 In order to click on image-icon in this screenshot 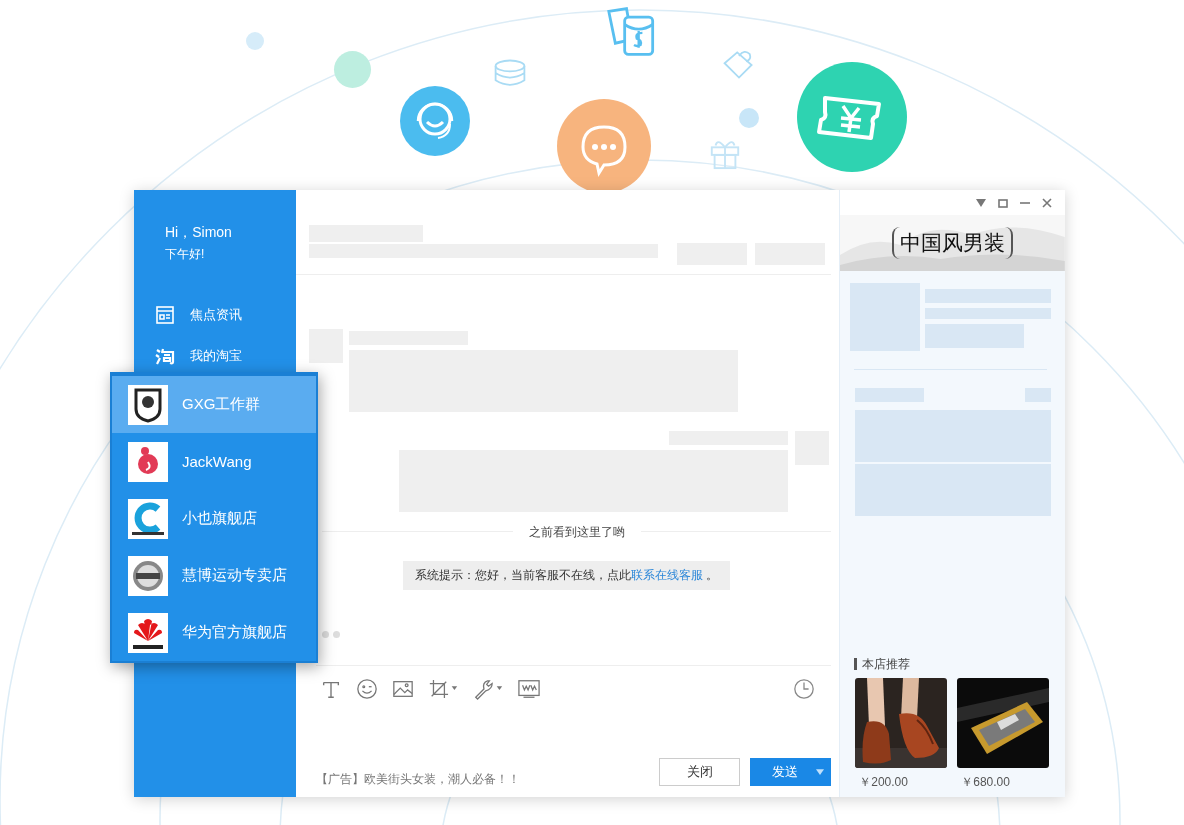, I will do `click(402, 689)`.